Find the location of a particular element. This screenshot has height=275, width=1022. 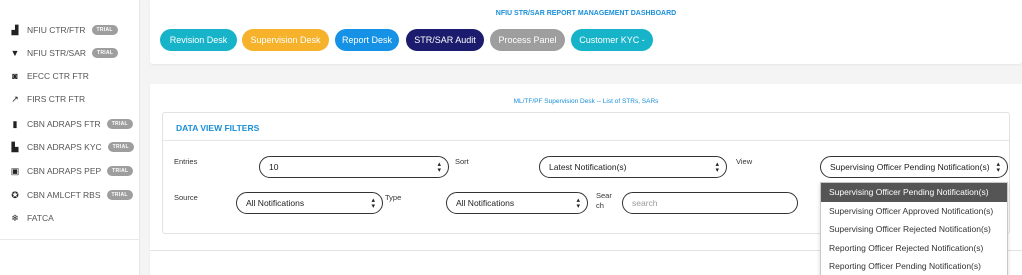

type-select: All Notifications ▴ ▾ is located at coordinates (517, 203).